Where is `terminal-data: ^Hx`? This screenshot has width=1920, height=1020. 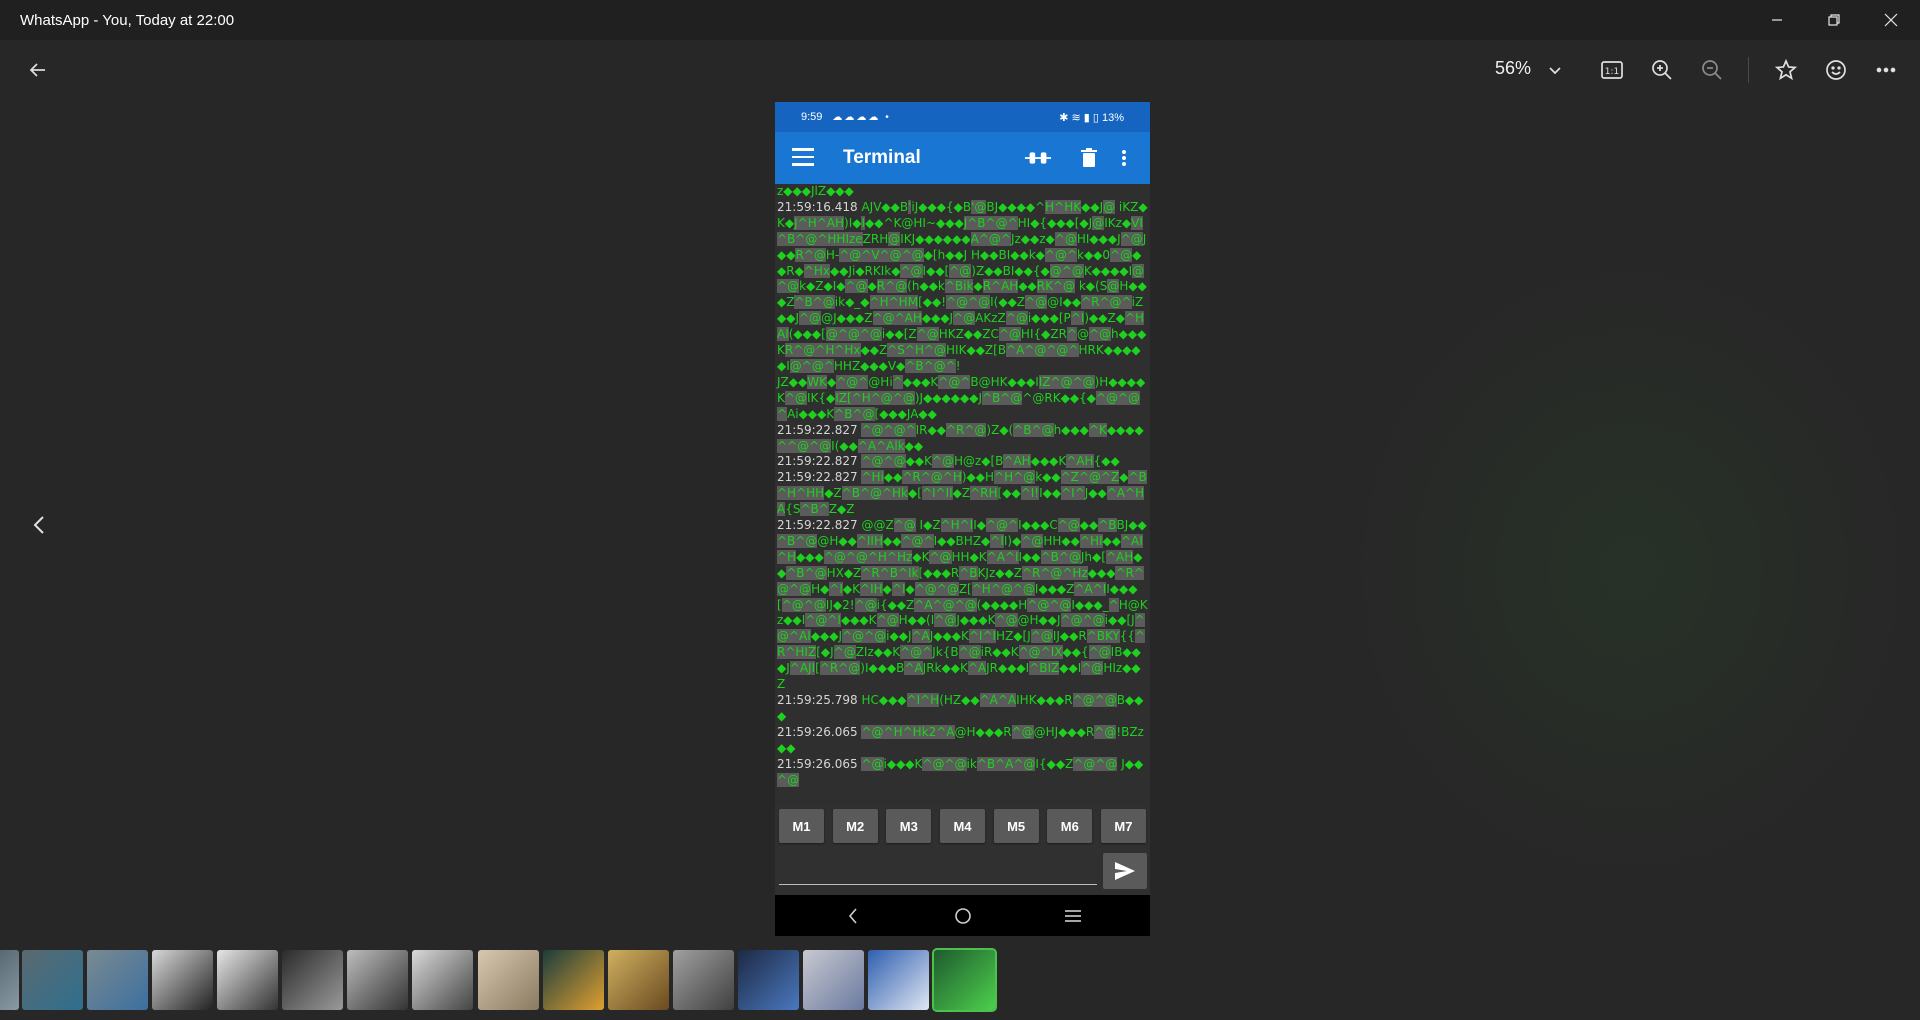
terminal-data: ^Hx is located at coordinates (816, 270).